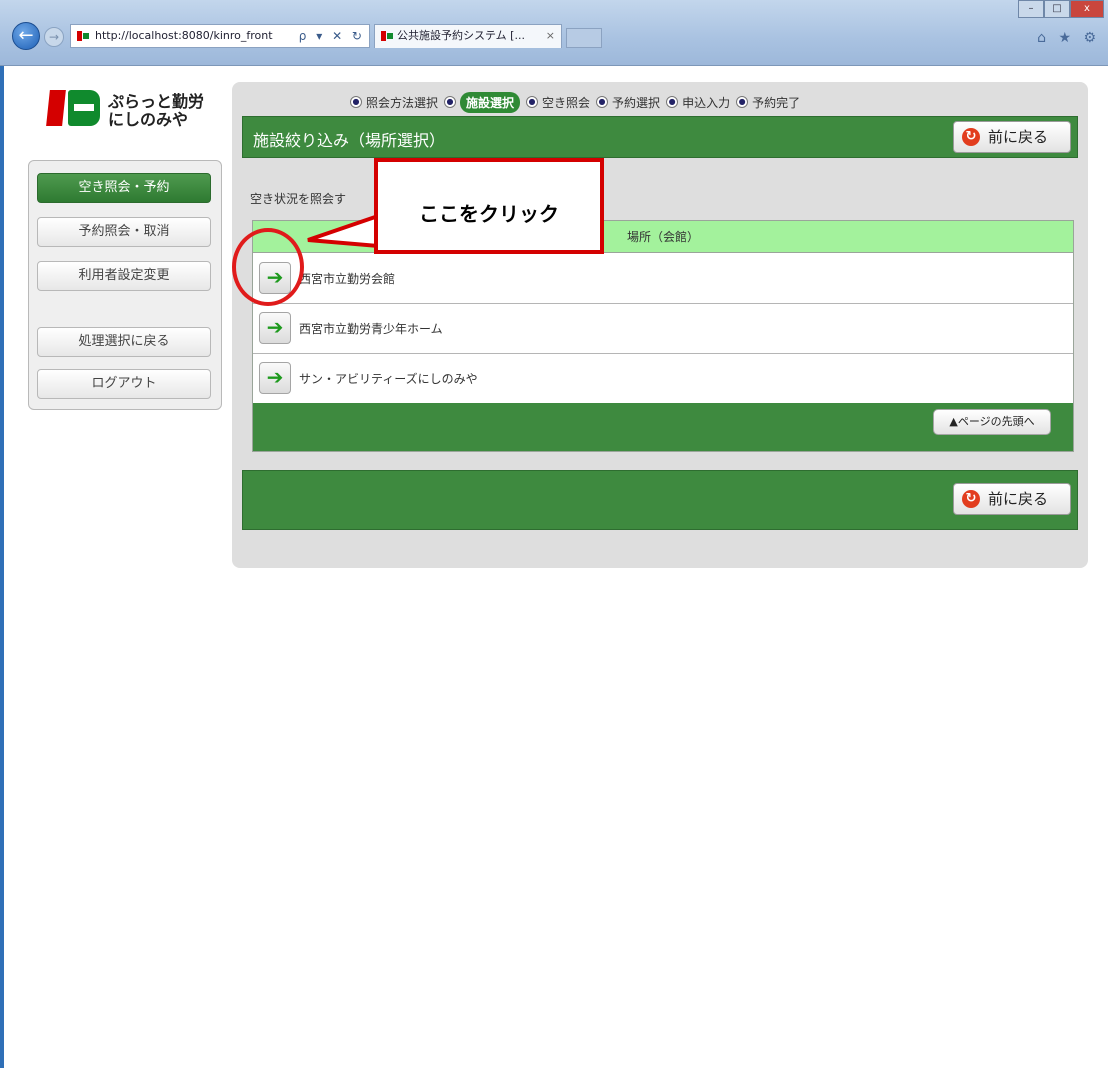 This screenshot has width=1108, height=1068. I want to click on step-item: ● 予約完了, so click(768, 102).